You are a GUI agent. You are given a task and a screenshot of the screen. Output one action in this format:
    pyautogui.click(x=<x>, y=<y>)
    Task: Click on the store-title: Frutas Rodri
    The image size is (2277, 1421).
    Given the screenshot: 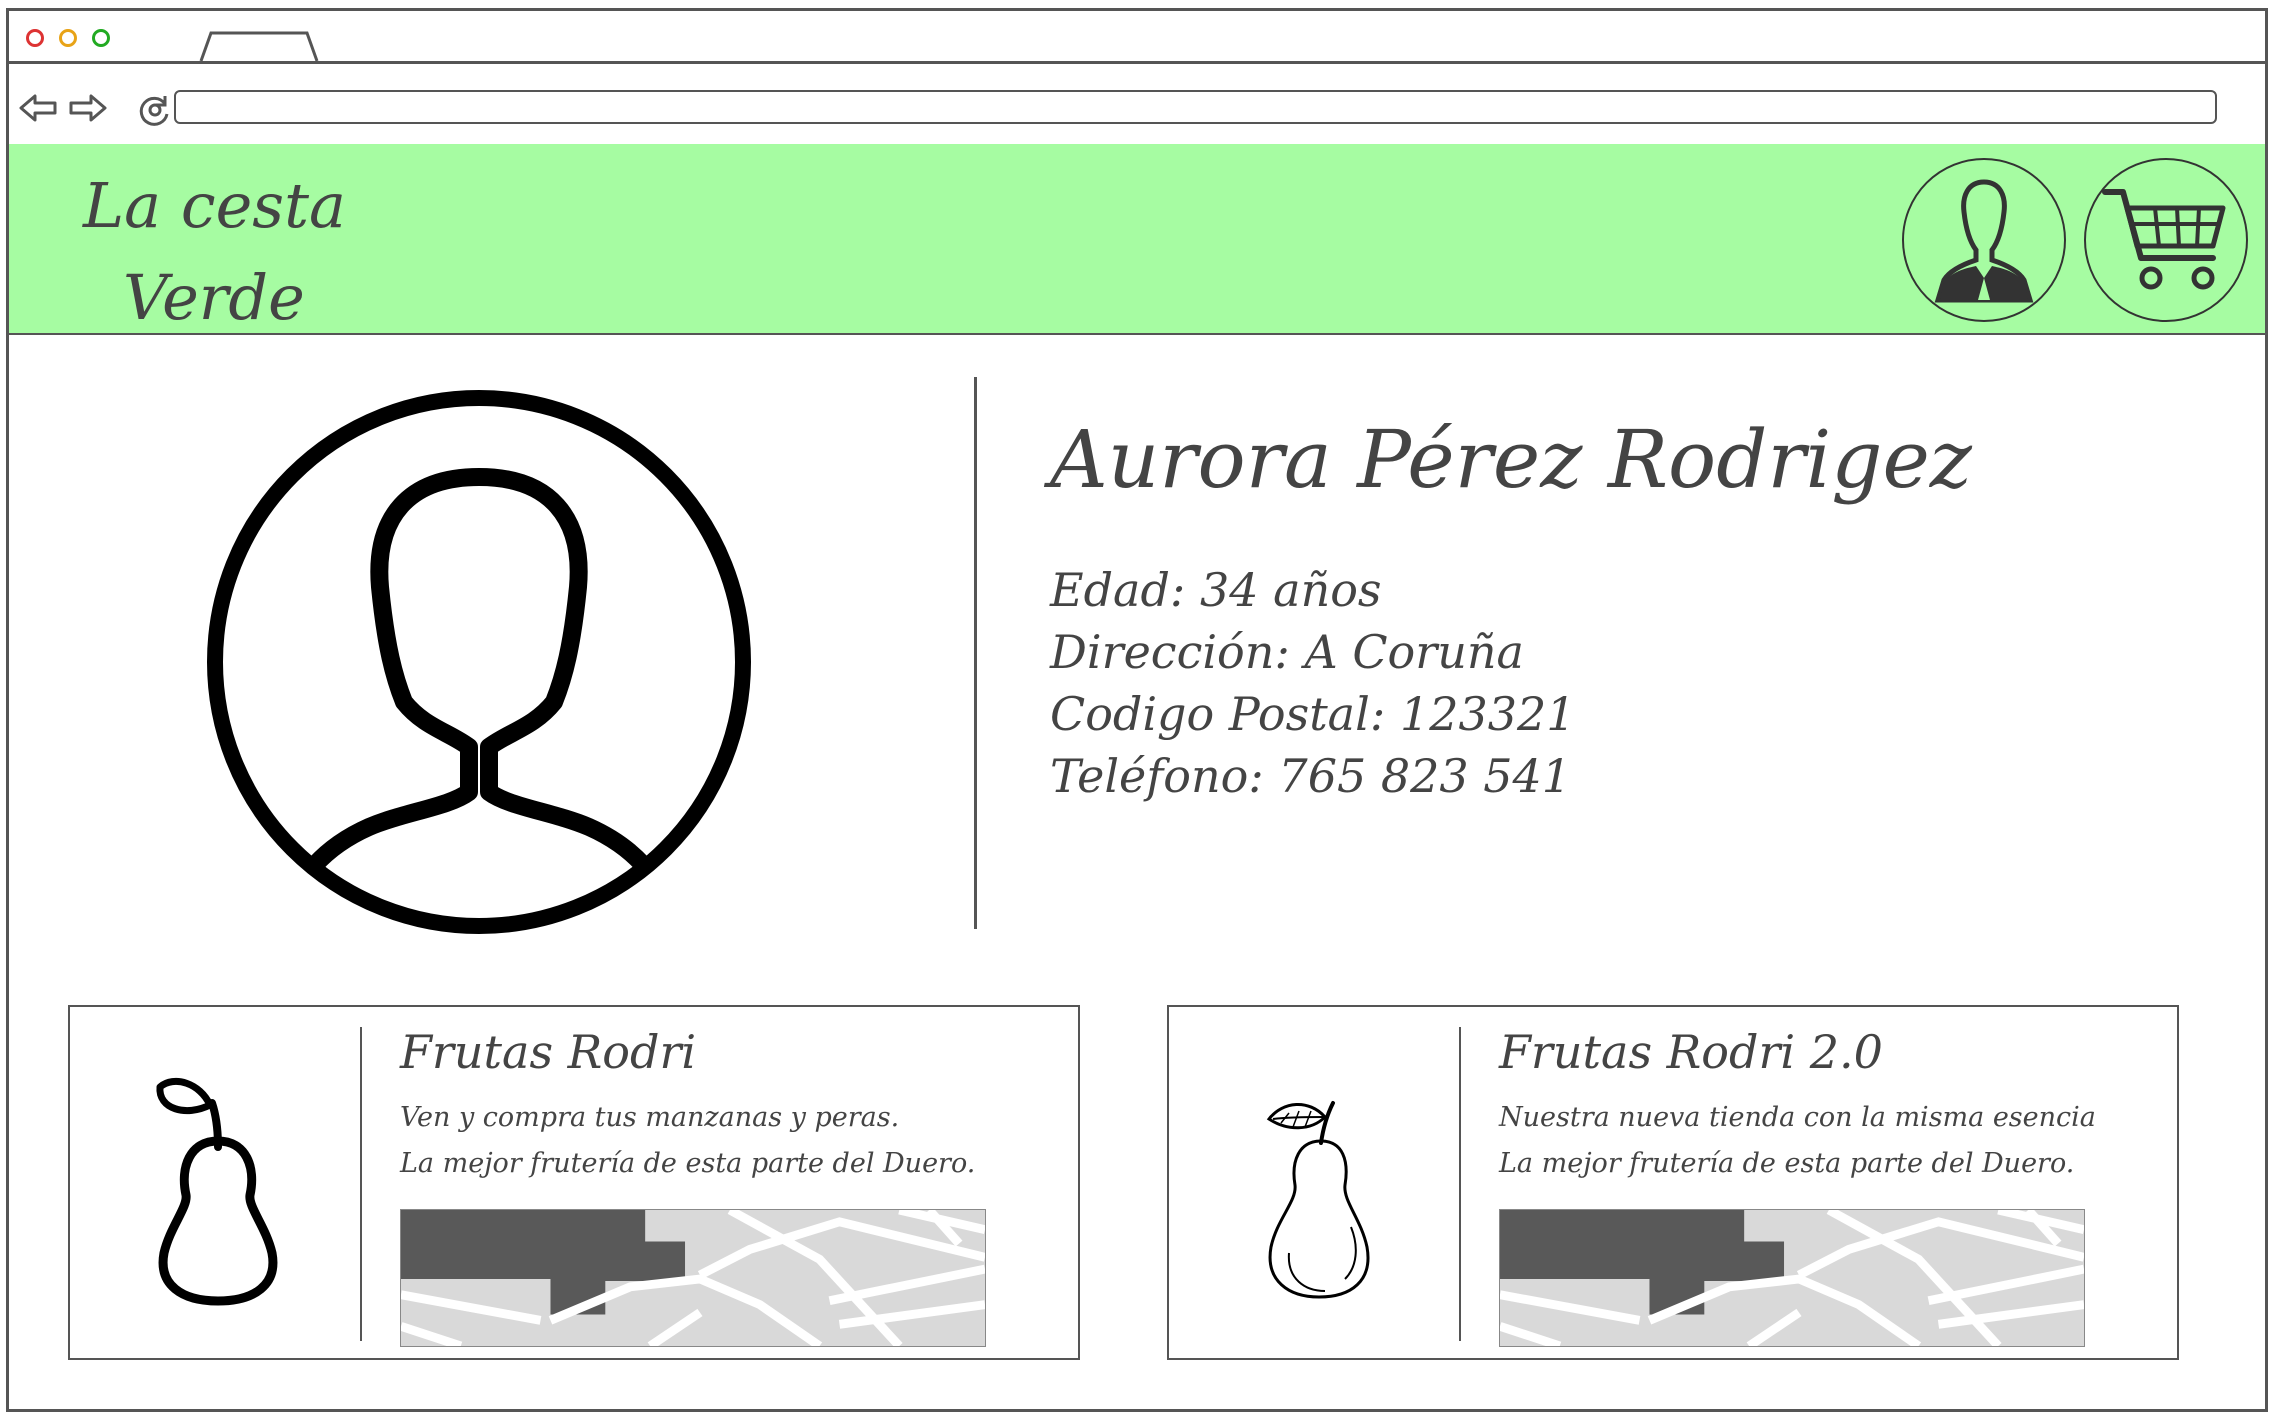 What is the action you would take?
    pyautogui.click(x=548, y=1052)
    